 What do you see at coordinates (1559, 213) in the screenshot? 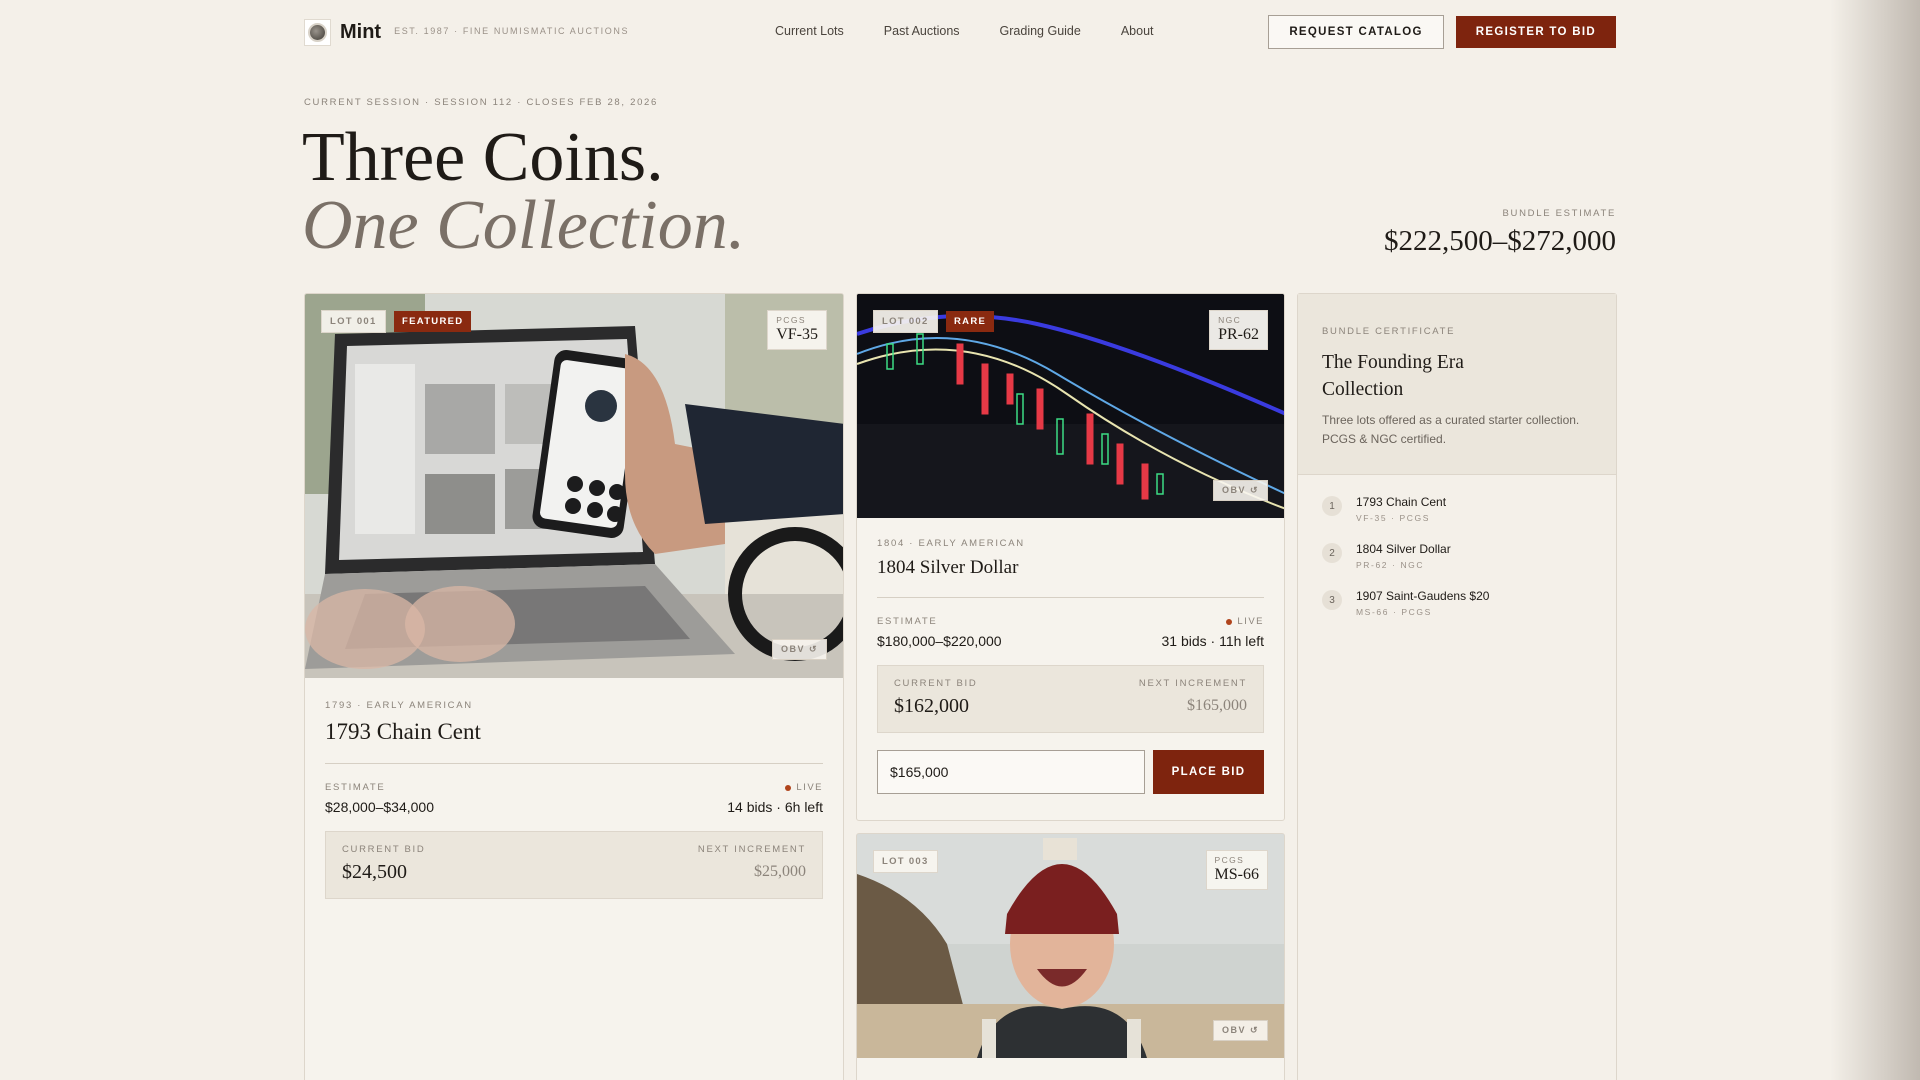
I see `bundle-estimate-label: BUNDLE ESTIMATE` at bounding box center [1559, 213].